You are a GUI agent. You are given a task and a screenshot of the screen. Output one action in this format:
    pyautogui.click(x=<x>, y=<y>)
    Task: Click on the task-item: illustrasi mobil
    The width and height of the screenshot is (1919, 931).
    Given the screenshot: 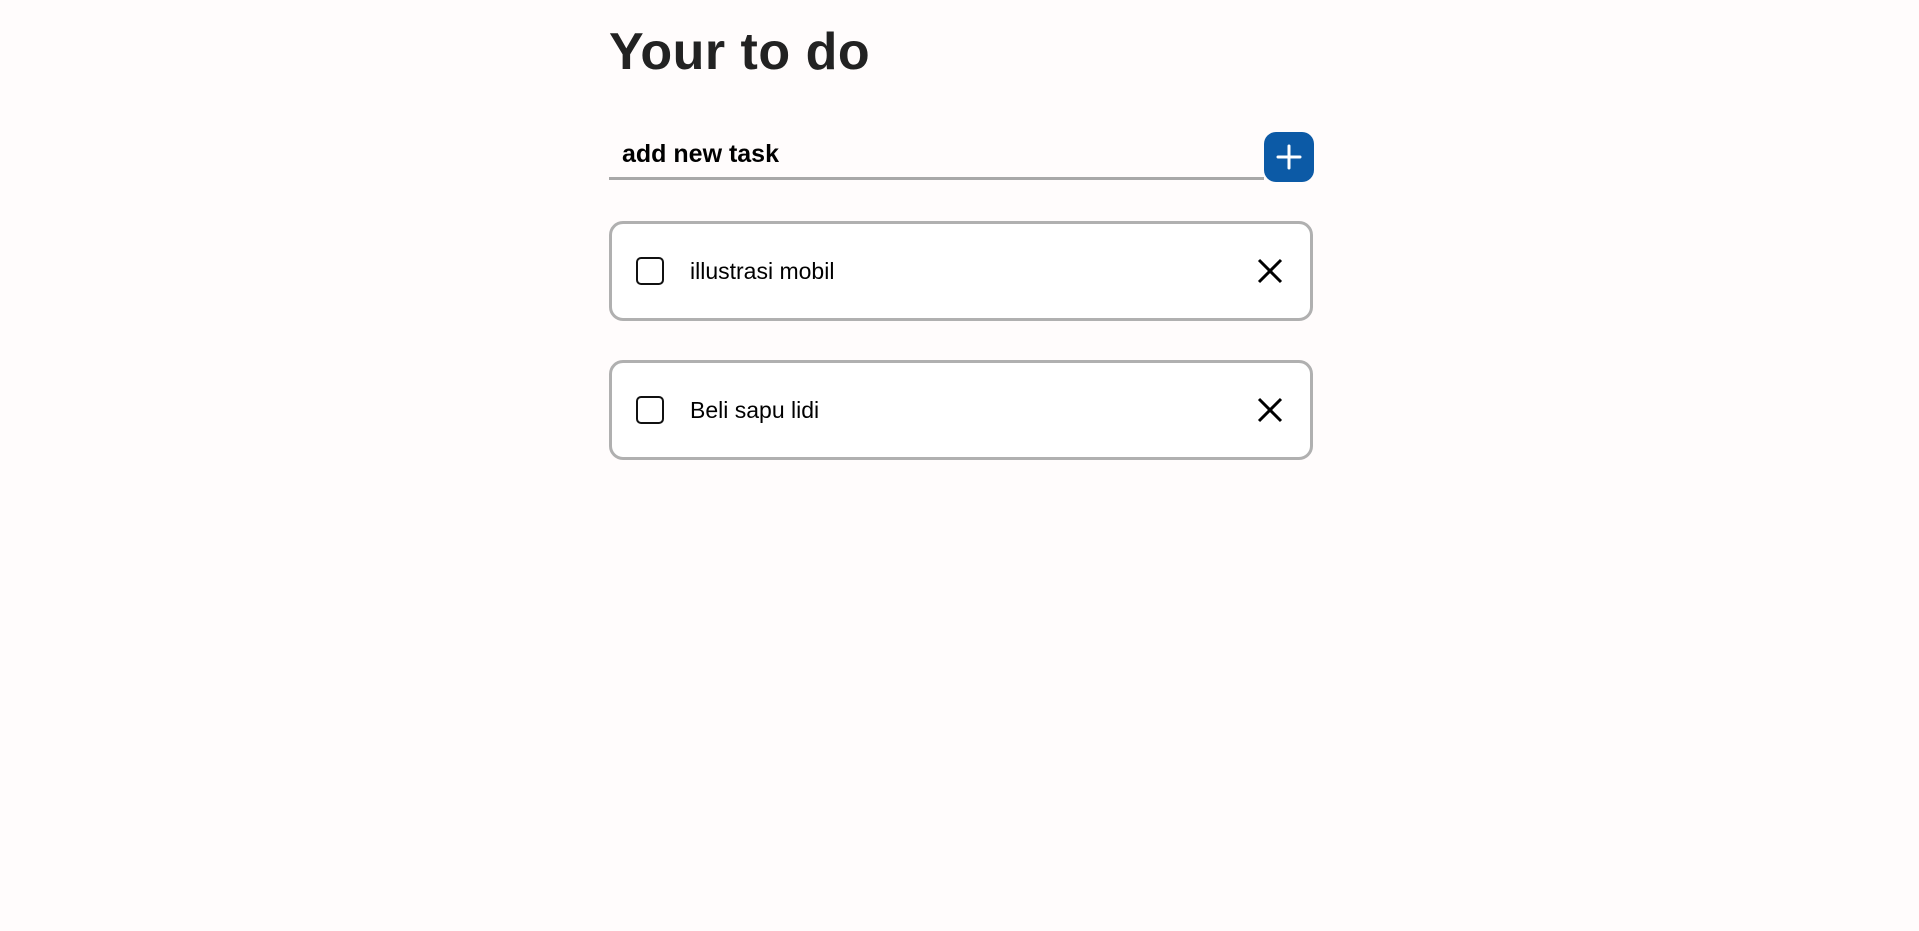 What is the action you would take?
    pyautogui.click(x=961, y=271)
    